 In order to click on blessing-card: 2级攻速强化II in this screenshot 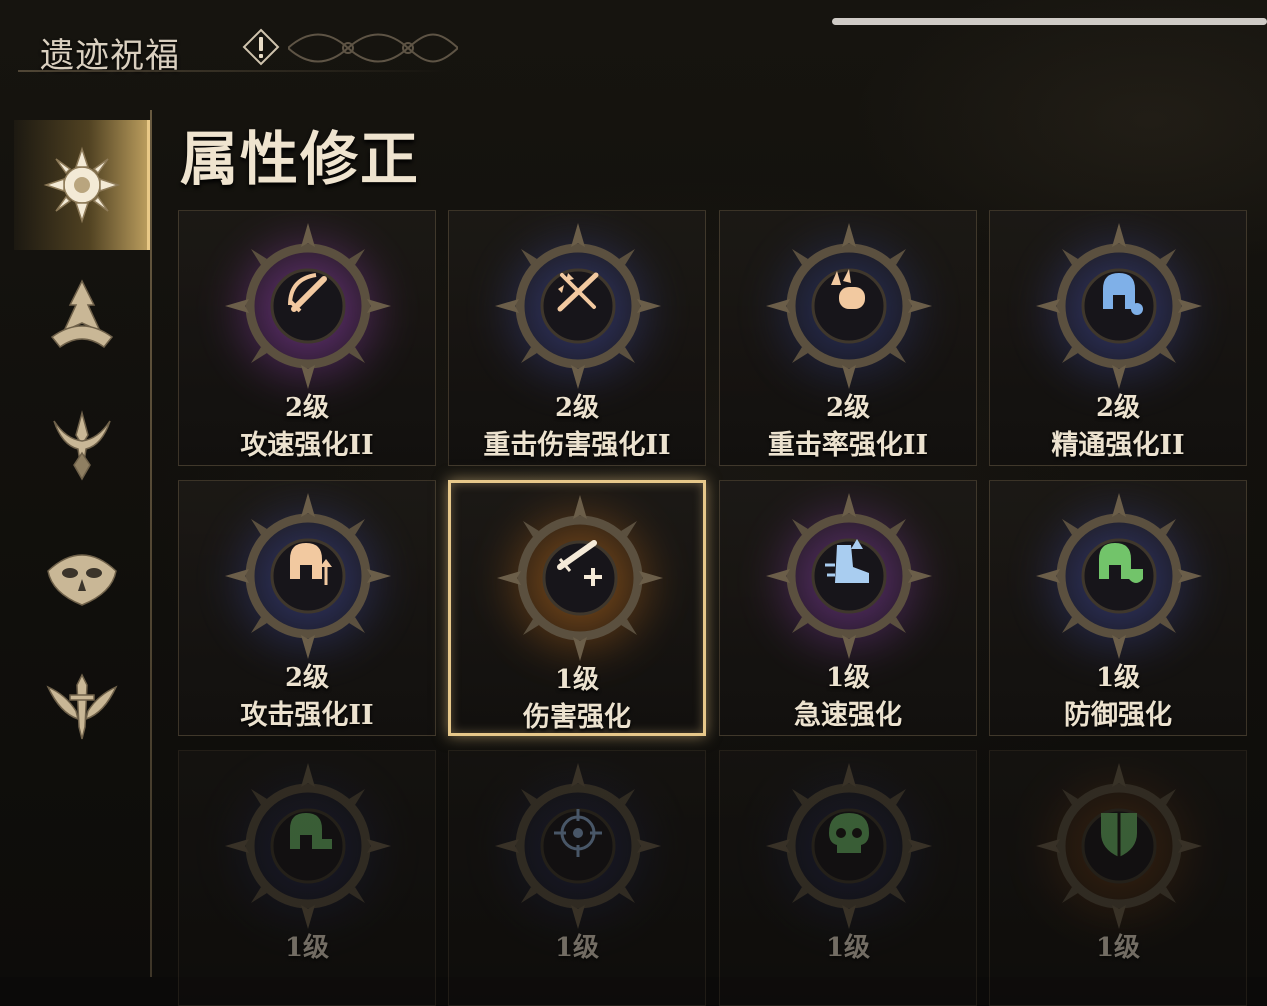, I will do `click(307, 338)`.